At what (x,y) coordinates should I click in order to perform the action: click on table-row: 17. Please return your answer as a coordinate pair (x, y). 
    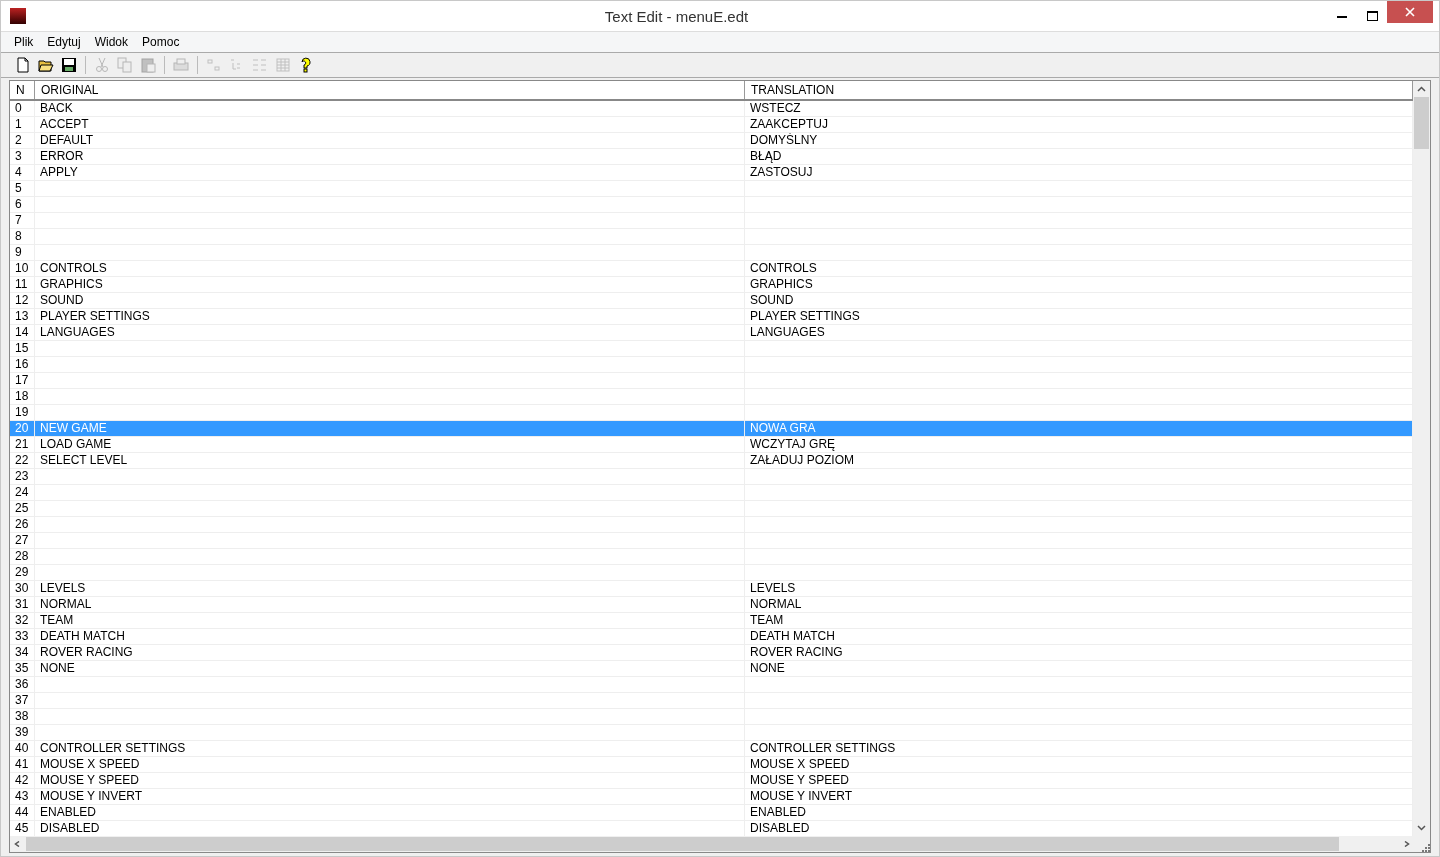
    Looking at the image, I should click on (711, 381).